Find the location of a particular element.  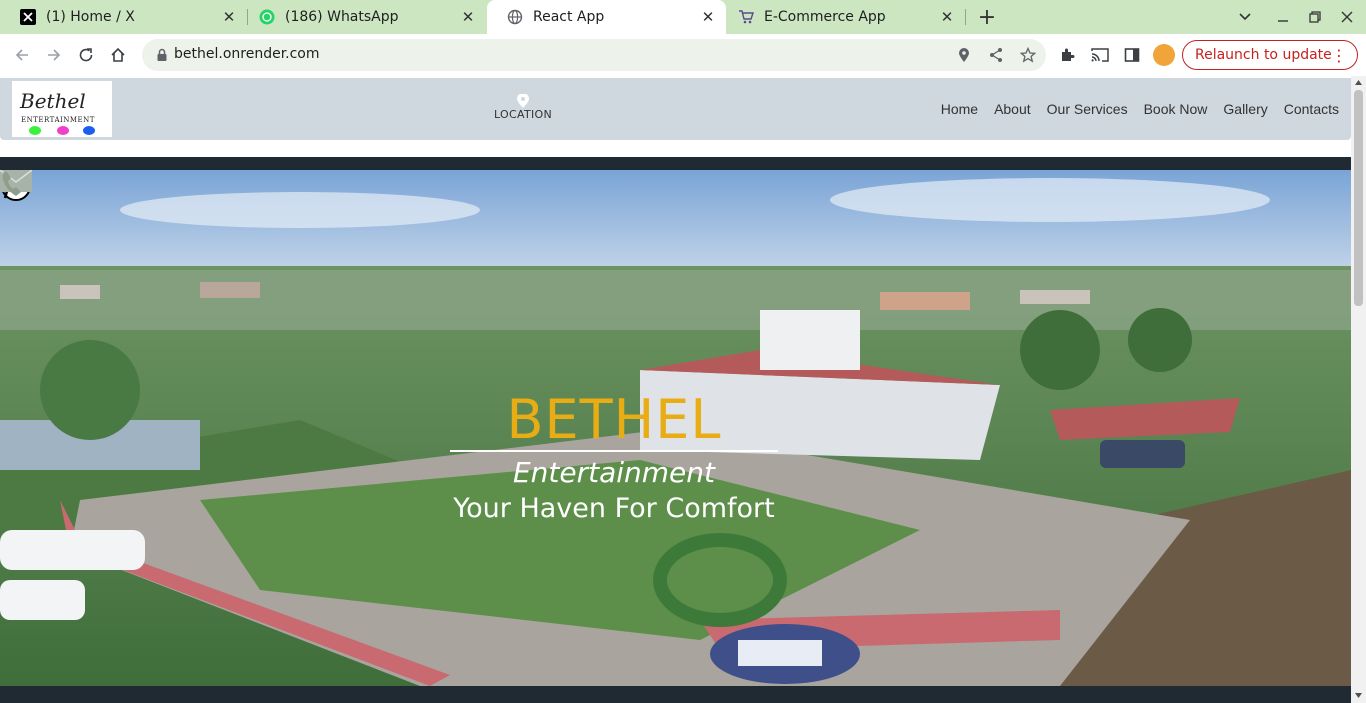

logo-sub: ENTERTAINMENT is located at coordinates (58, 120).